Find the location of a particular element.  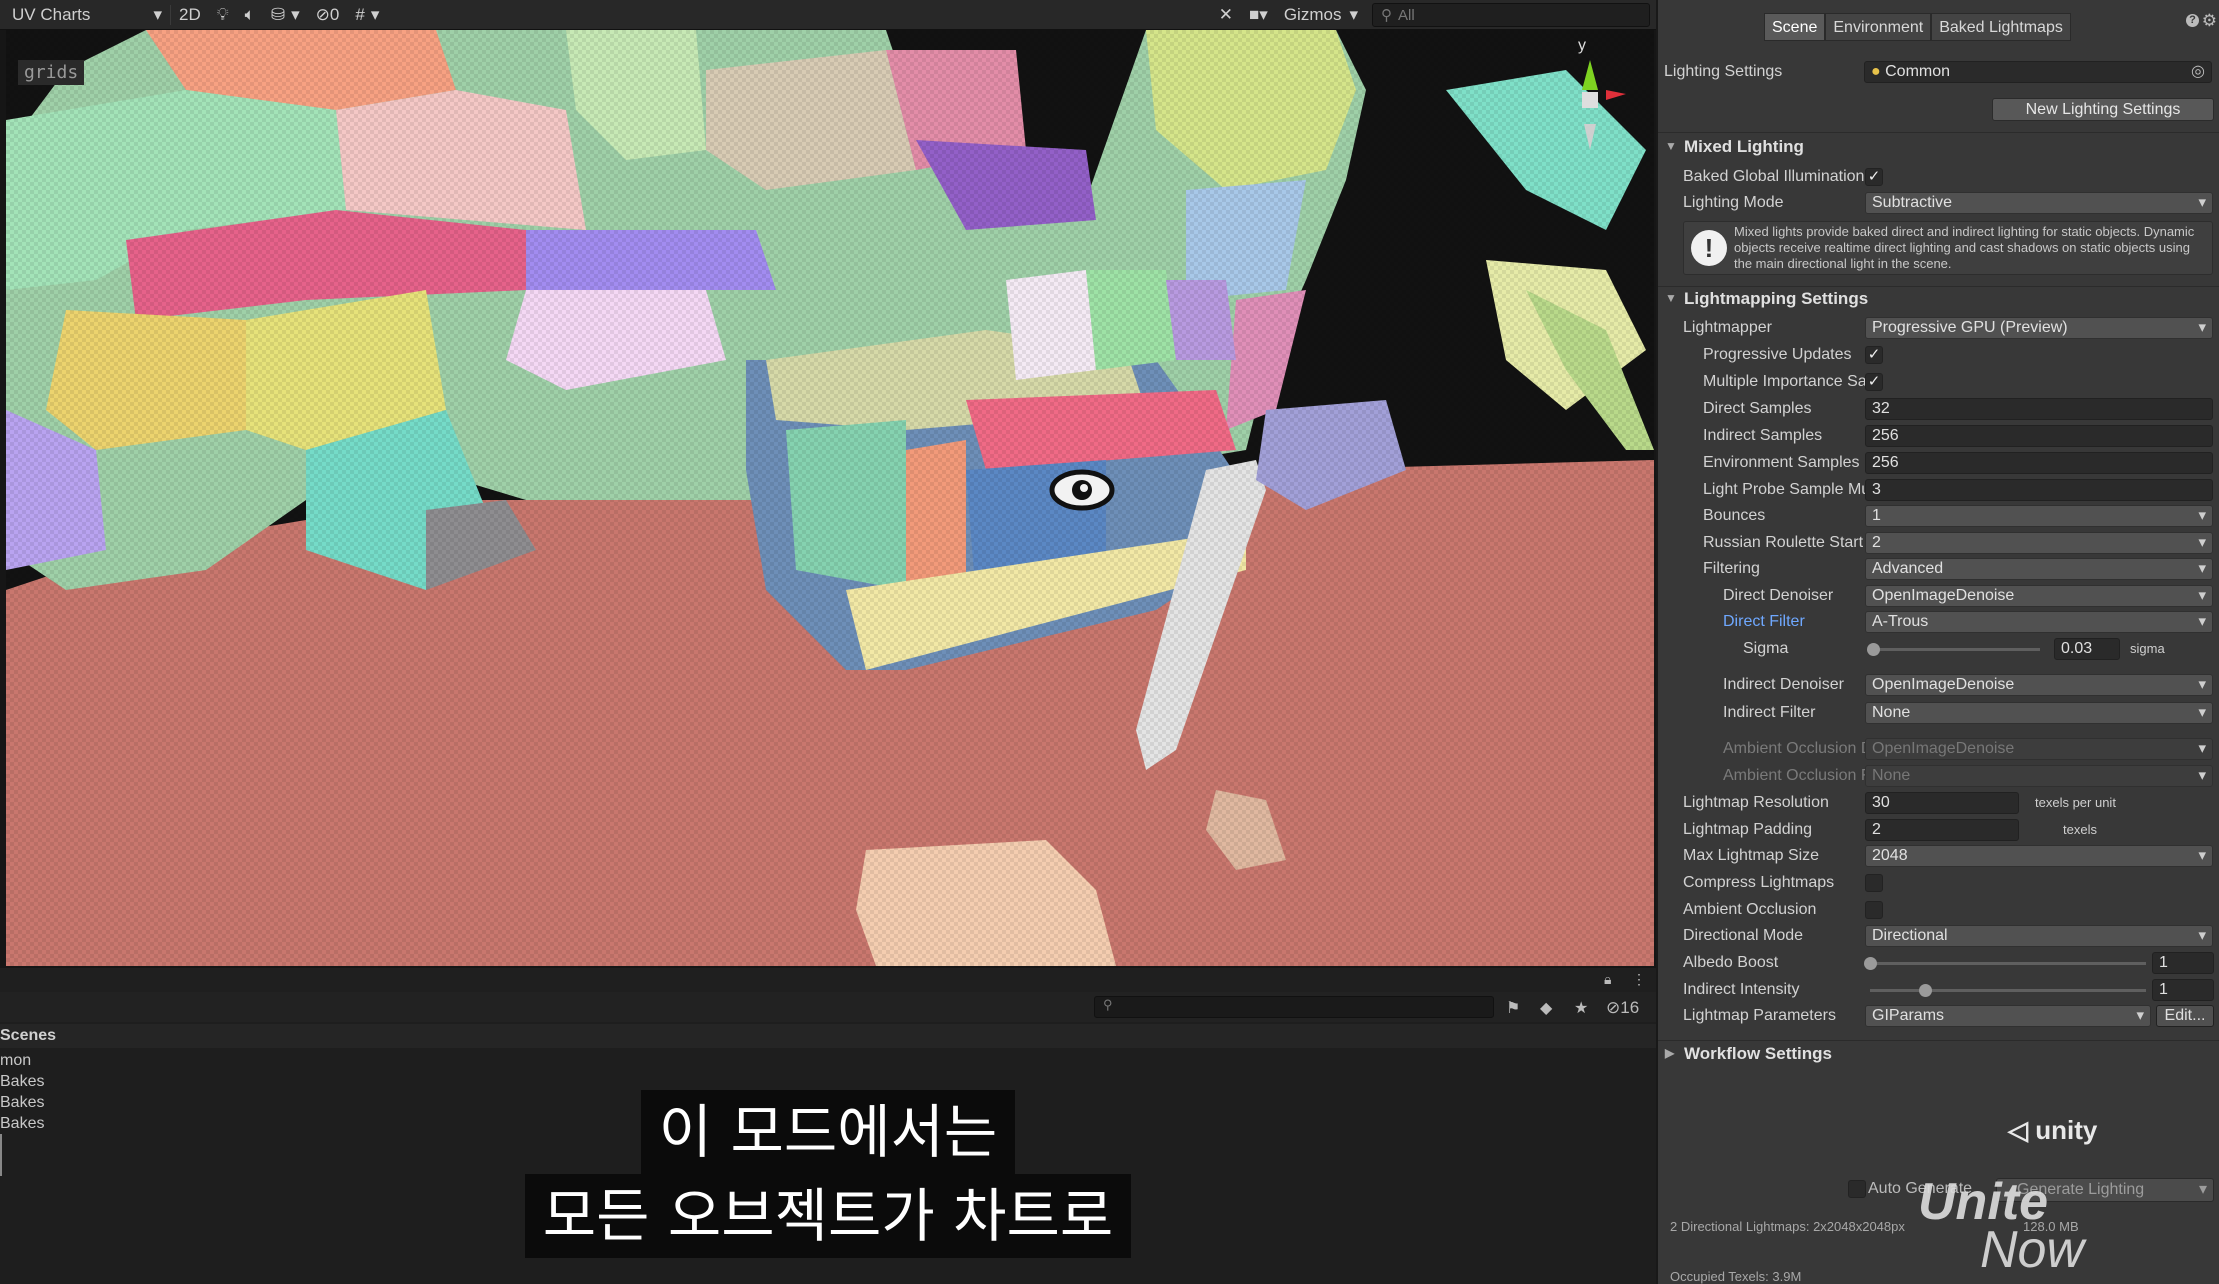

bounces-row: Bounces 1 is located at coordinates (1938, 516).